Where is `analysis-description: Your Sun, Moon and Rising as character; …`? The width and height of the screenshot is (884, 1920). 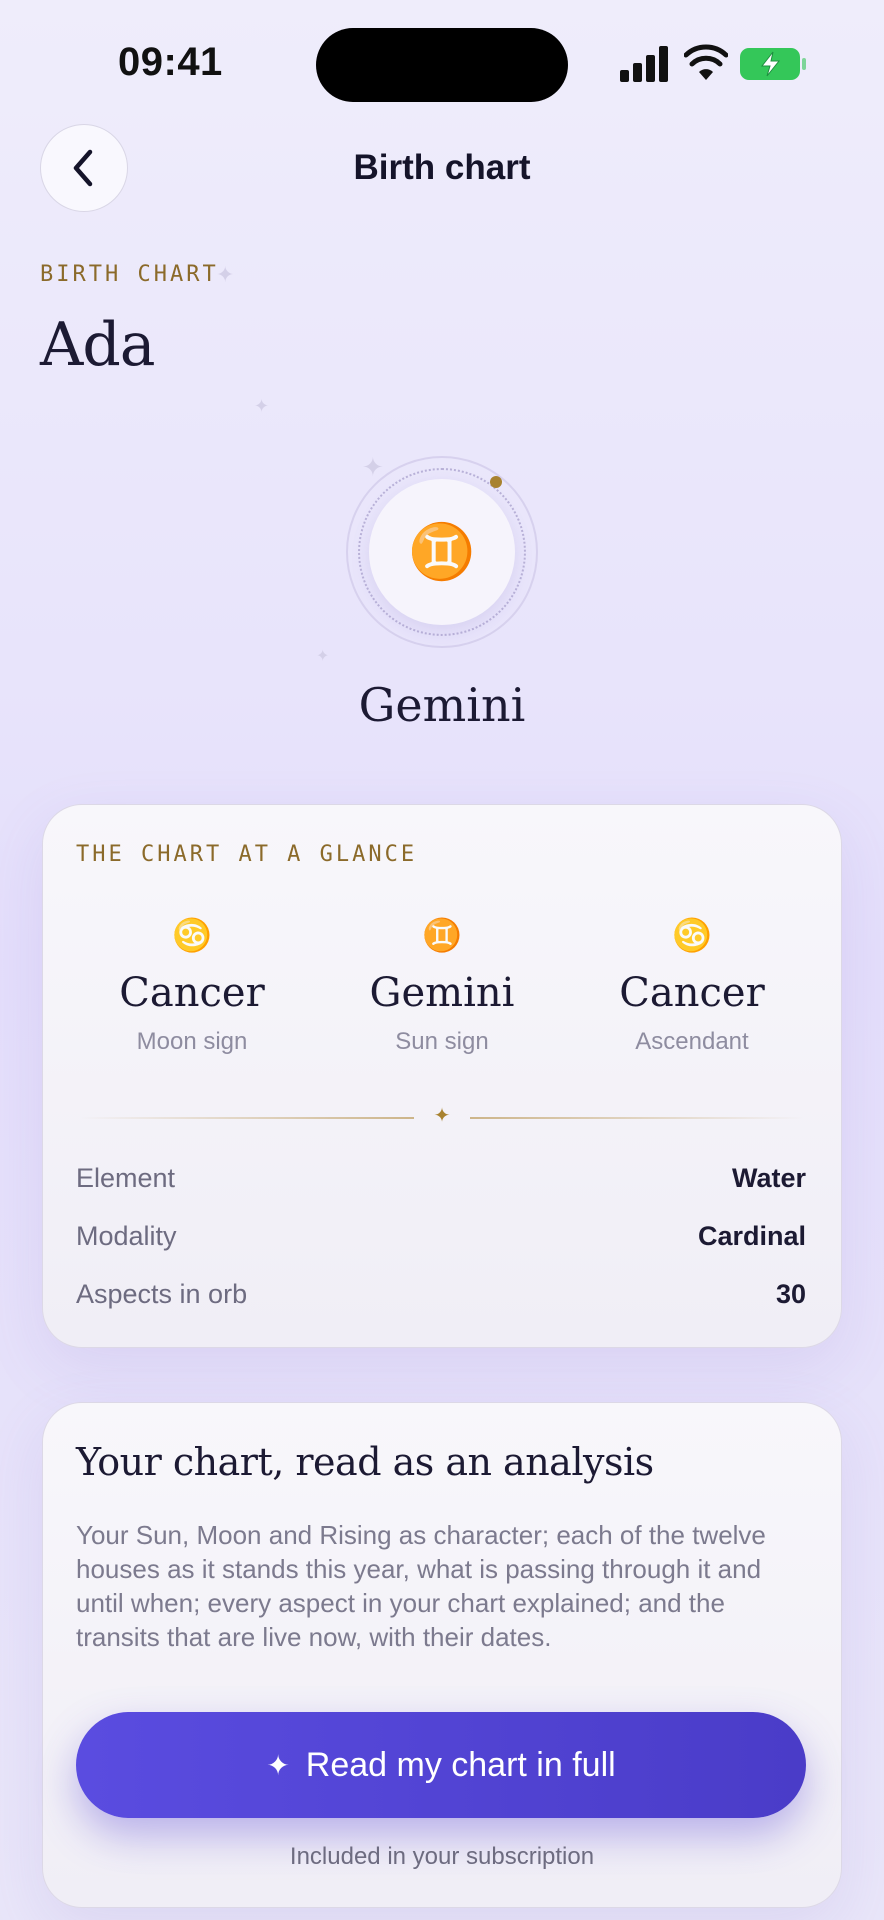
analysis-description: Your Sun, Moon and Rising as character; … is located at coordinates (421, 1586).